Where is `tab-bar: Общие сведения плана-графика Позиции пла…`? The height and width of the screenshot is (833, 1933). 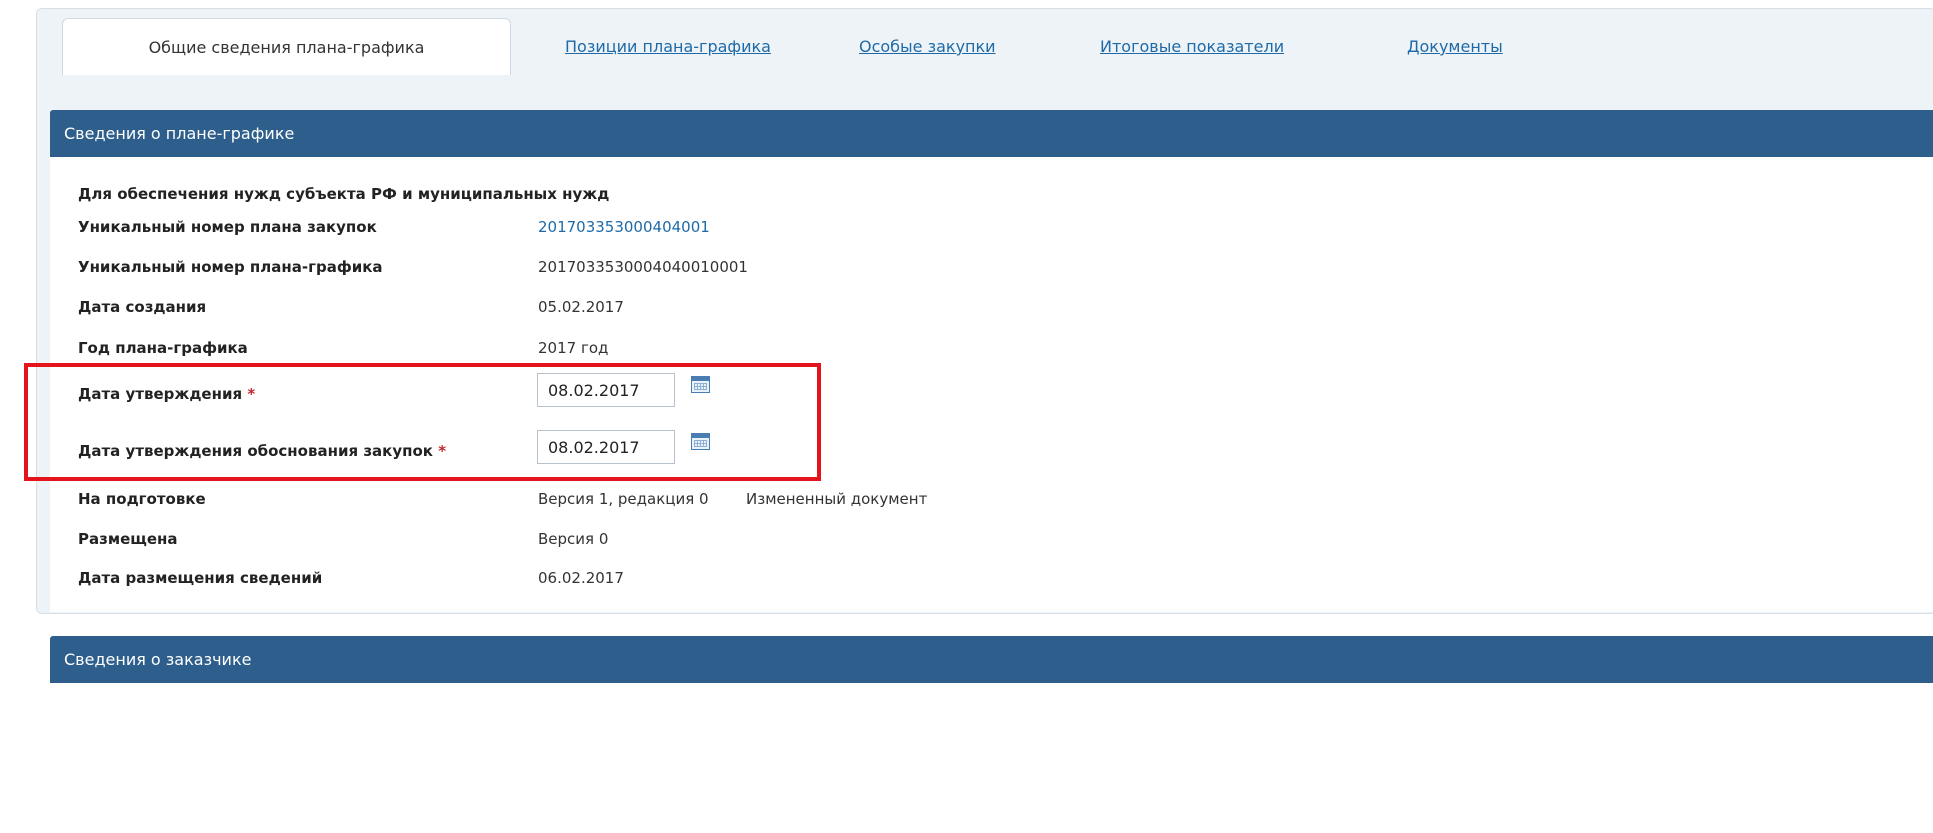
tab-bar: Общие сведения плана-графика Позиции пла… is located at coordinates (997, 46).